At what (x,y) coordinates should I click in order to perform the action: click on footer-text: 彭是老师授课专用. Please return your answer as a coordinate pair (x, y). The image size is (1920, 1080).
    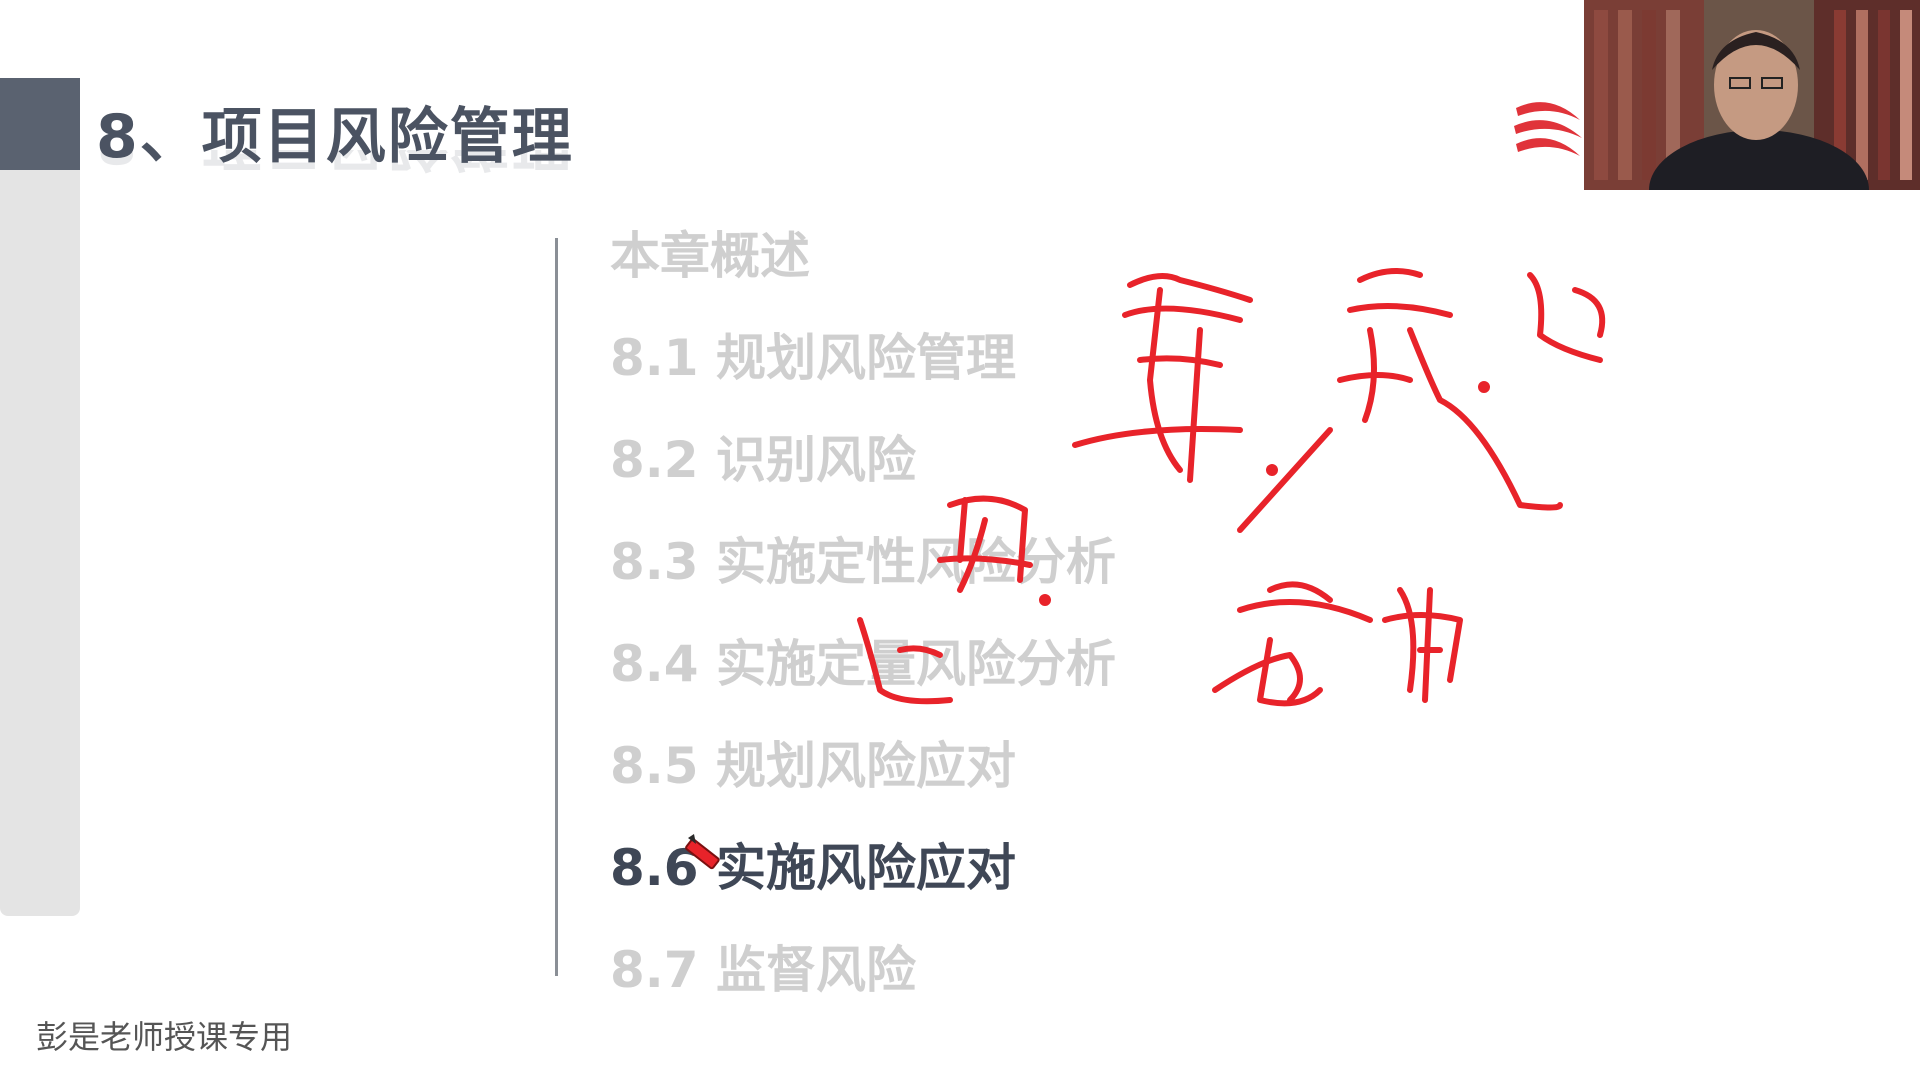
    Looking at the image, I should click on (164, 1037).